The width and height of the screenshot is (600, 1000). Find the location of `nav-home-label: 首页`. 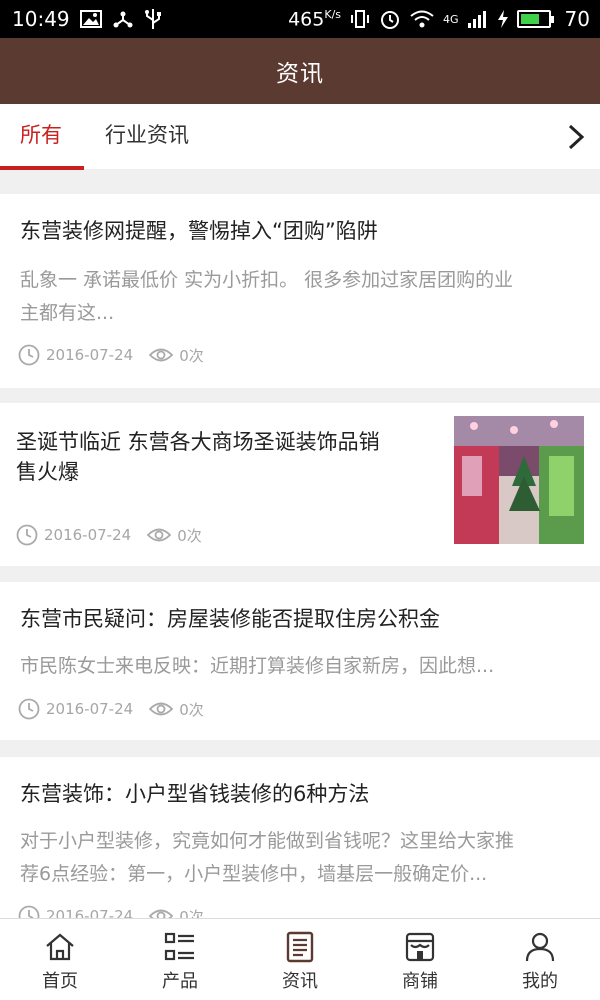

nav-home-label: 首页 is located at coordinates (60, 981).